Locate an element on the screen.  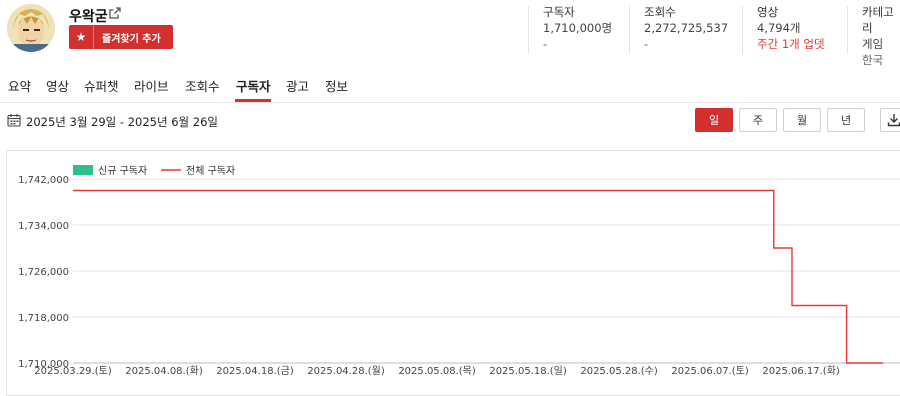
x-tick-label: 2025.05.28.(수) is located at coordinates (619, 371).